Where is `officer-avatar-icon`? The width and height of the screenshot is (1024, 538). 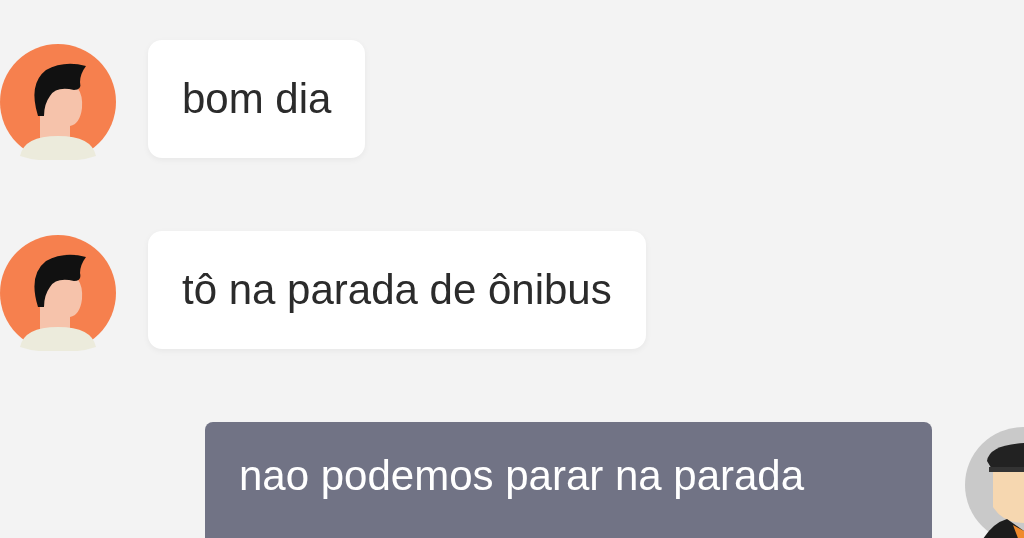 officer-avatar-icon is located at coordinates (993, 482).